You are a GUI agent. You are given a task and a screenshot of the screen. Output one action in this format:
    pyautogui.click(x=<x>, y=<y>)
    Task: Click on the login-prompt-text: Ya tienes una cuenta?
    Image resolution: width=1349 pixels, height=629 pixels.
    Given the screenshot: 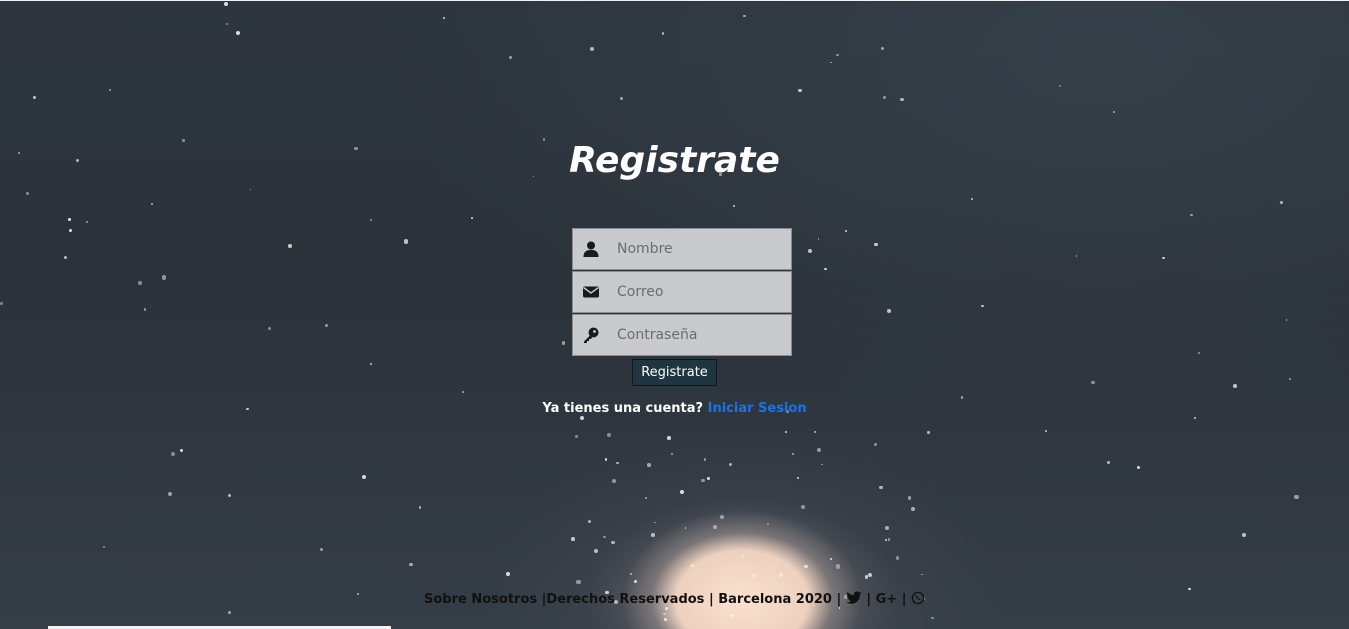 What is the action you would take?
    pyautogui.click(x=623, y=408)
    